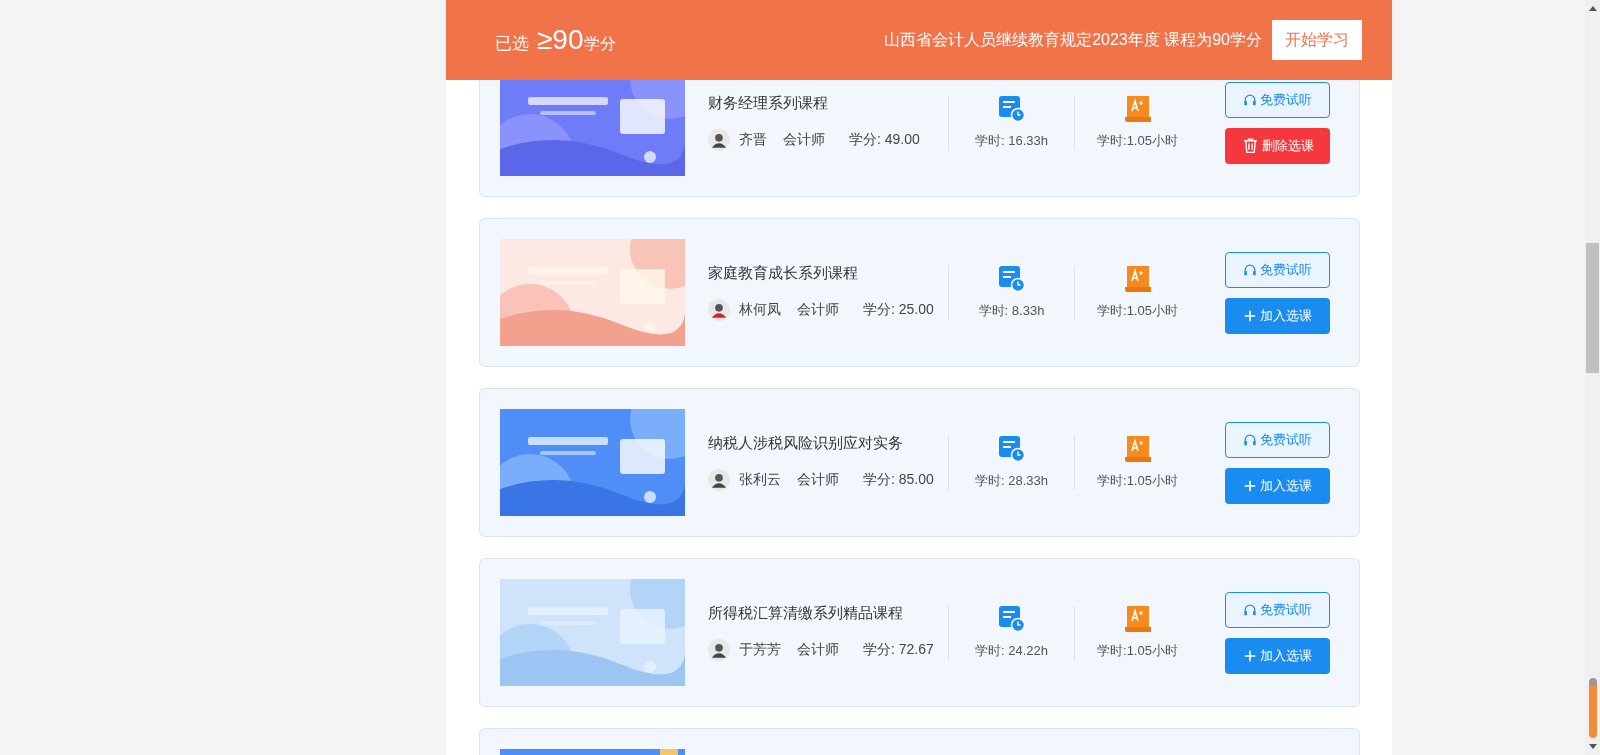 This screenshot has height=755, width=1600. Describe the element at coordinates (898, 310) in the screenshot. I see `course-credit: 学分: 25.00` at that location.